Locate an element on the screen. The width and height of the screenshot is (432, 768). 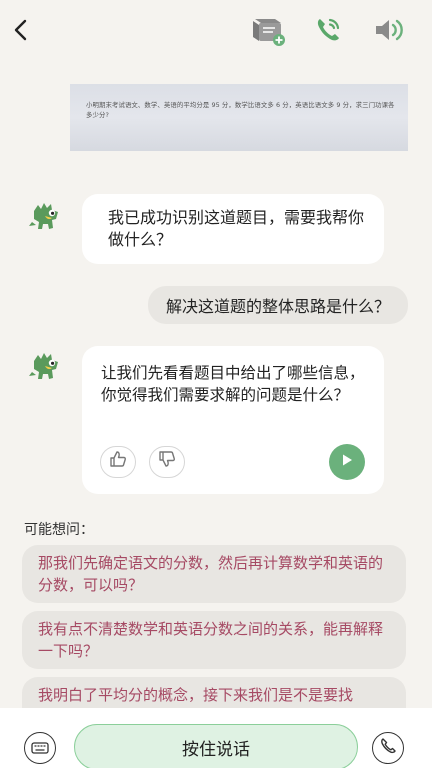
play-icon is located at coordinates (347, 462).